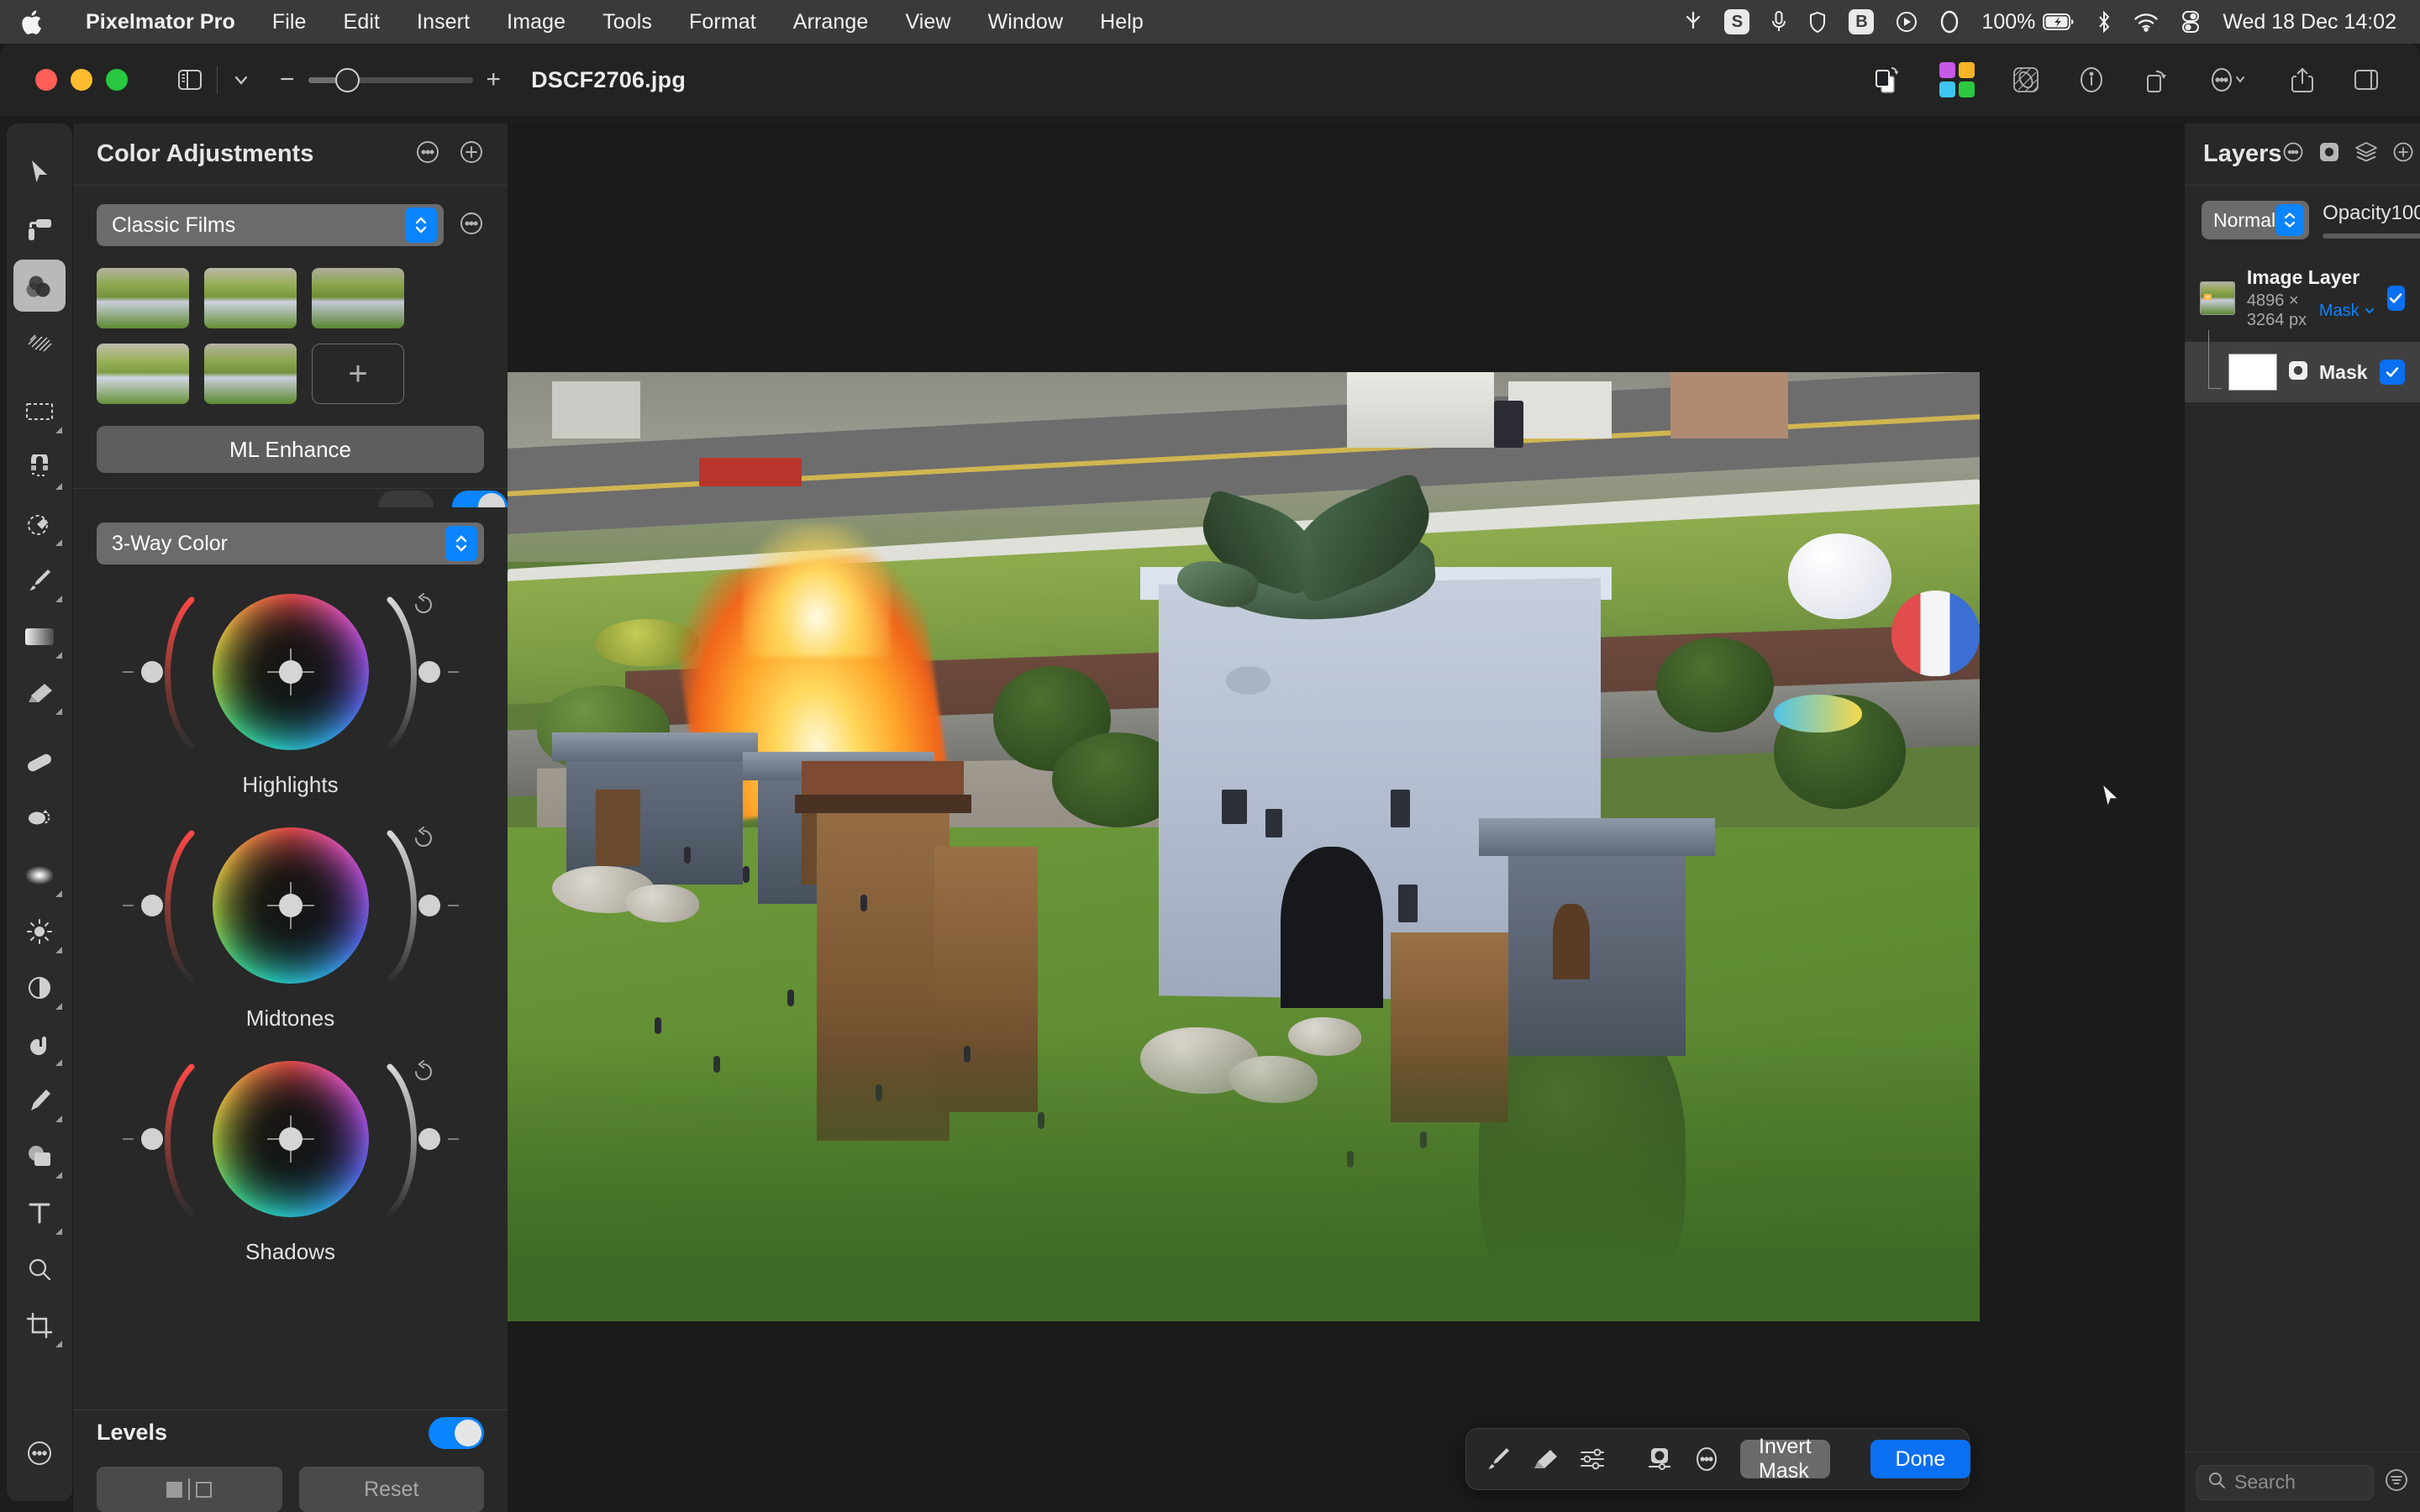  What do you see at coordinates (456, 1432) in the screenshot?
I see `levels-toggle` at bounding box center [456, 1432].